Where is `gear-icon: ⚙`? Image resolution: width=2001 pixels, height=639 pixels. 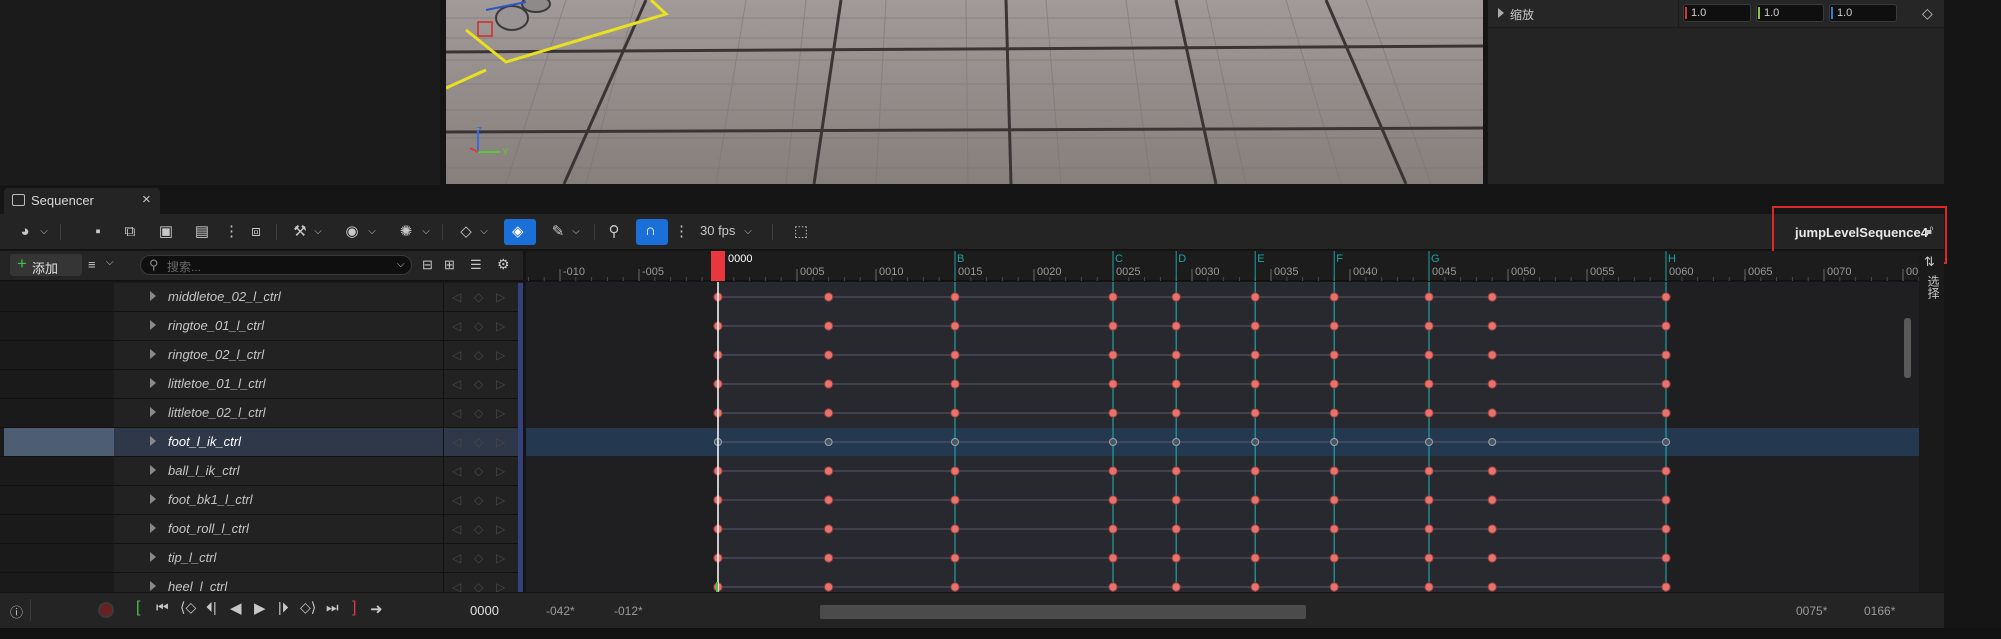 gear-icon: ⚙ is located at coordinates (503, 264).